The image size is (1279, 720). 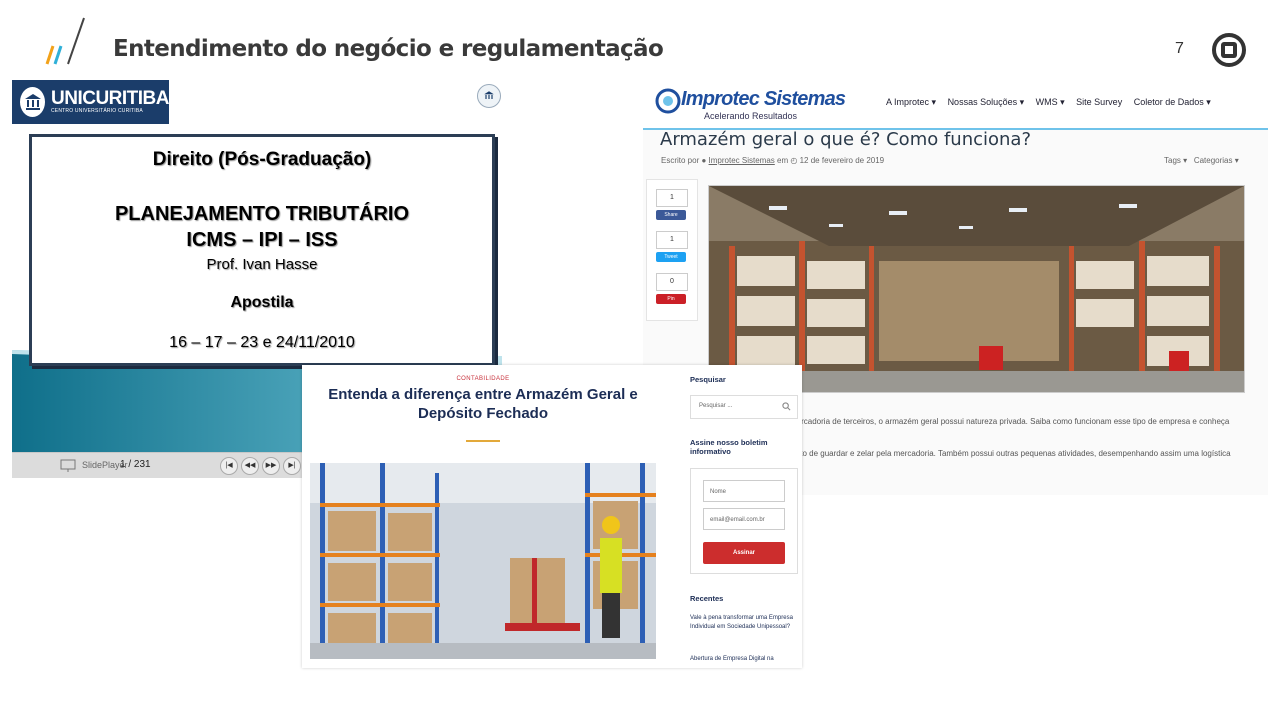 I want to click on institution-small-icon, so click(x=489, y=96).